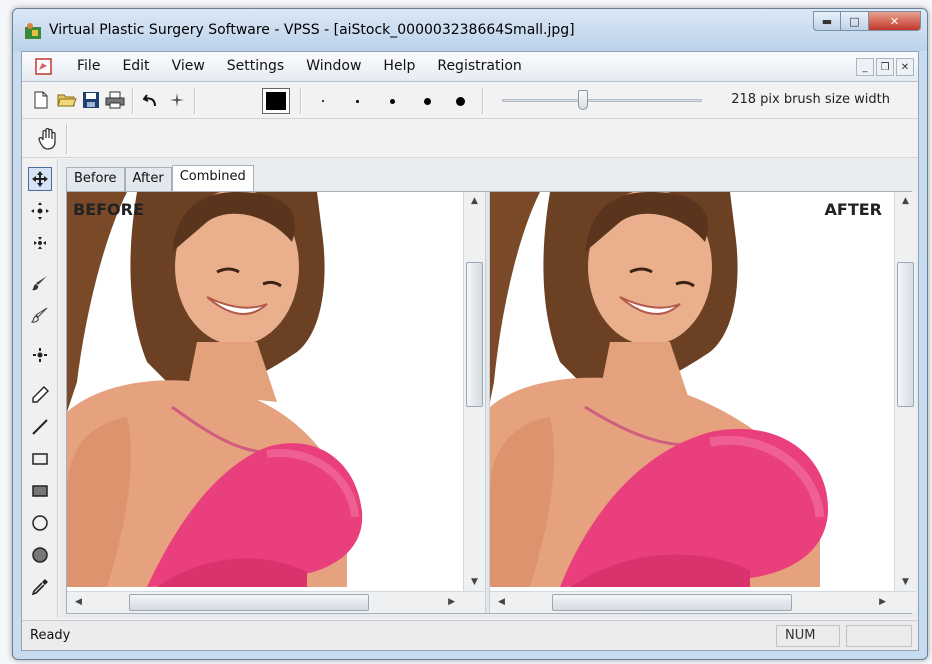  What do you see at coordinates (212, 178) in the screenshot?
I see `tab-combined: Combined` at bounding box center [212, 178].